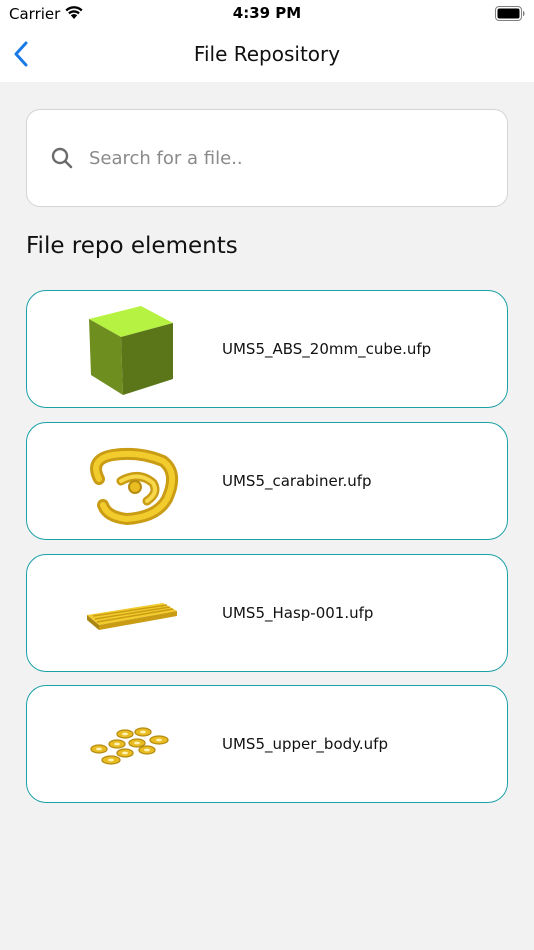  Describe the element at coordinates (298, 158) in the screenshot. I see `search-input` at that location.